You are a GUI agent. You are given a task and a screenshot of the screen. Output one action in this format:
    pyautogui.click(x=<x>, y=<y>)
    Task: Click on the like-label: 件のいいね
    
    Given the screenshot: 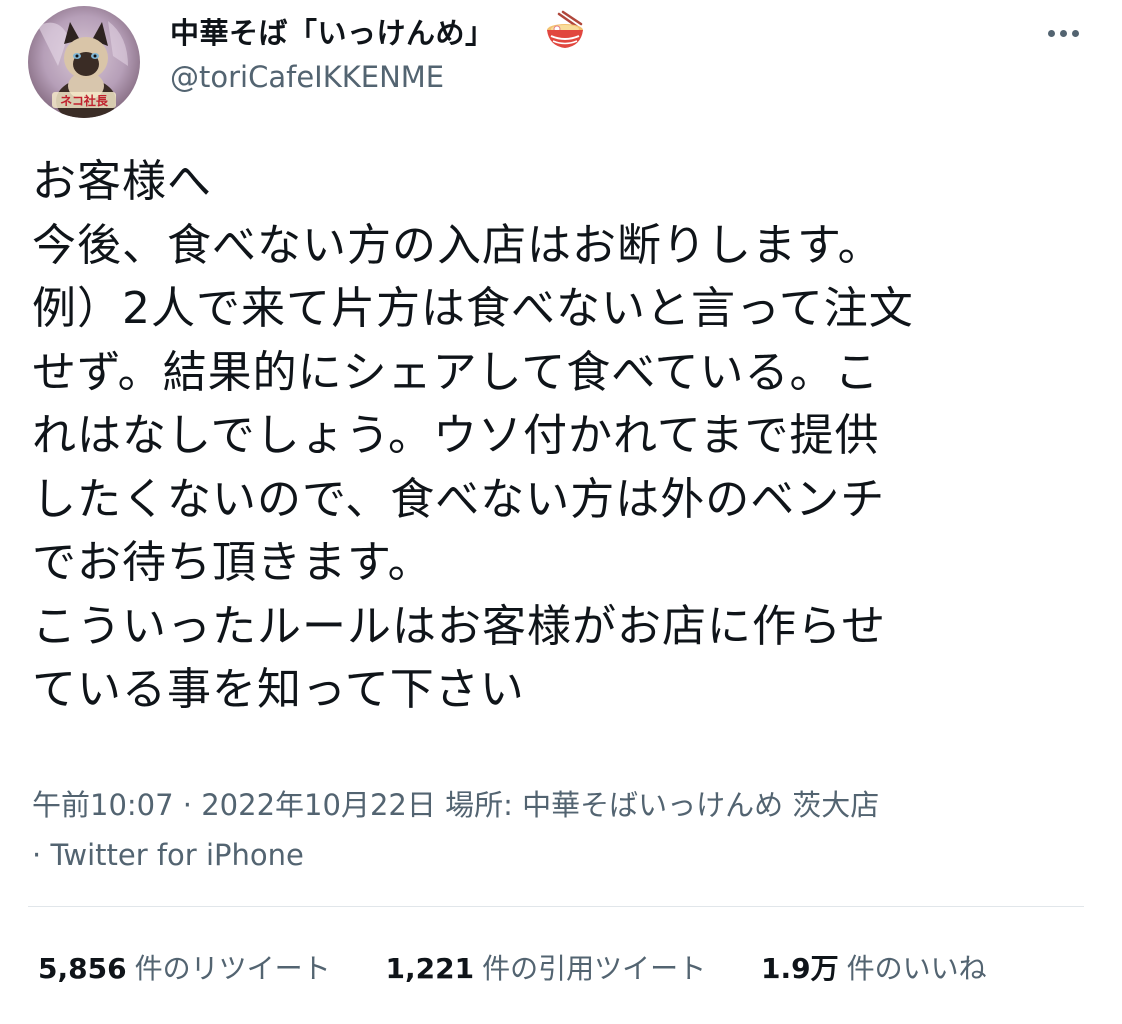 What is the action you would take?
    pyautogui.click(x=916, y=968)
    